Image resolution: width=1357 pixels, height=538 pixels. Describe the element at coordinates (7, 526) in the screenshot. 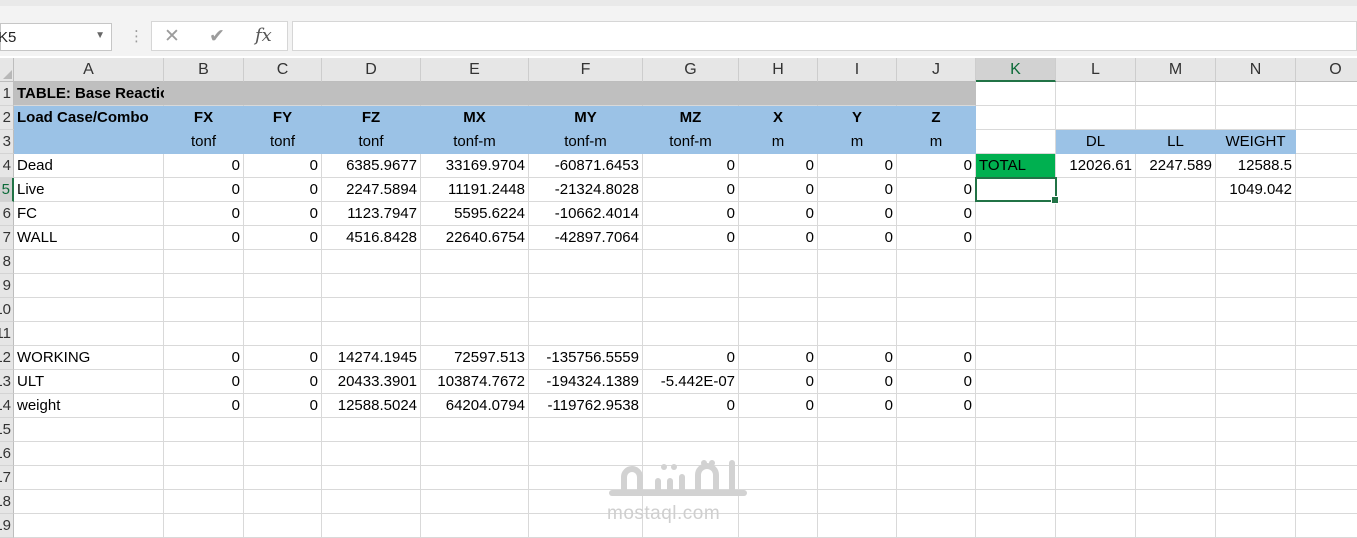

I see `row-header-19: 19` at that location.